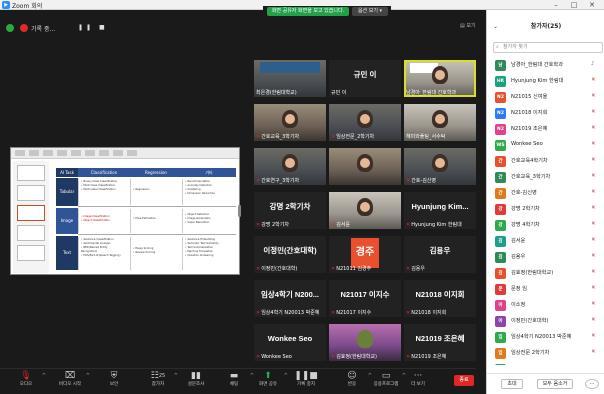  I want to click on video-tile: Hyunjung Kim... ✕Hyunjung Kim 한림대, so click(440, 210).